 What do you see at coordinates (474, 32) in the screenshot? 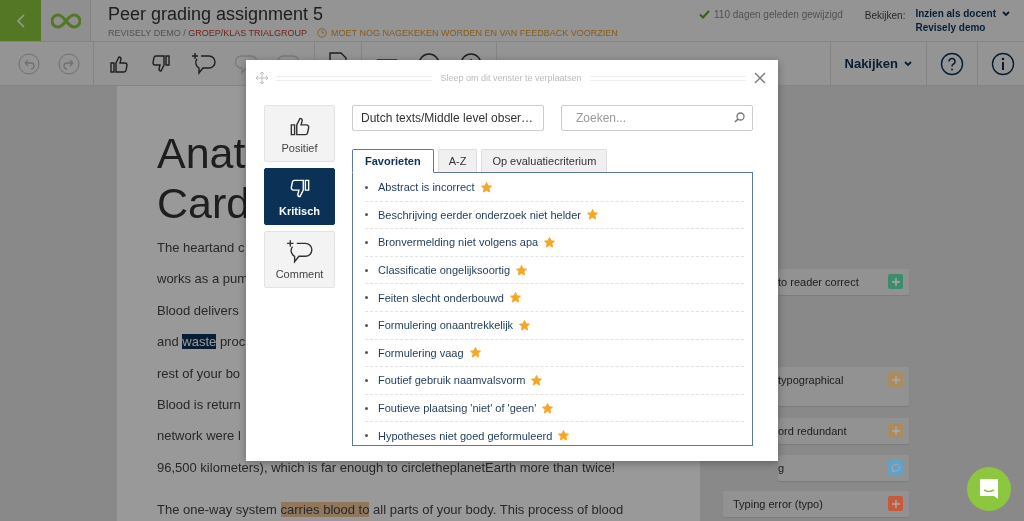
I see `status-text: MOET NOG NAGEKEKEN WORDEN EN VAN FEEDBACK VOORZIEN` at bounding box center [474, 32].